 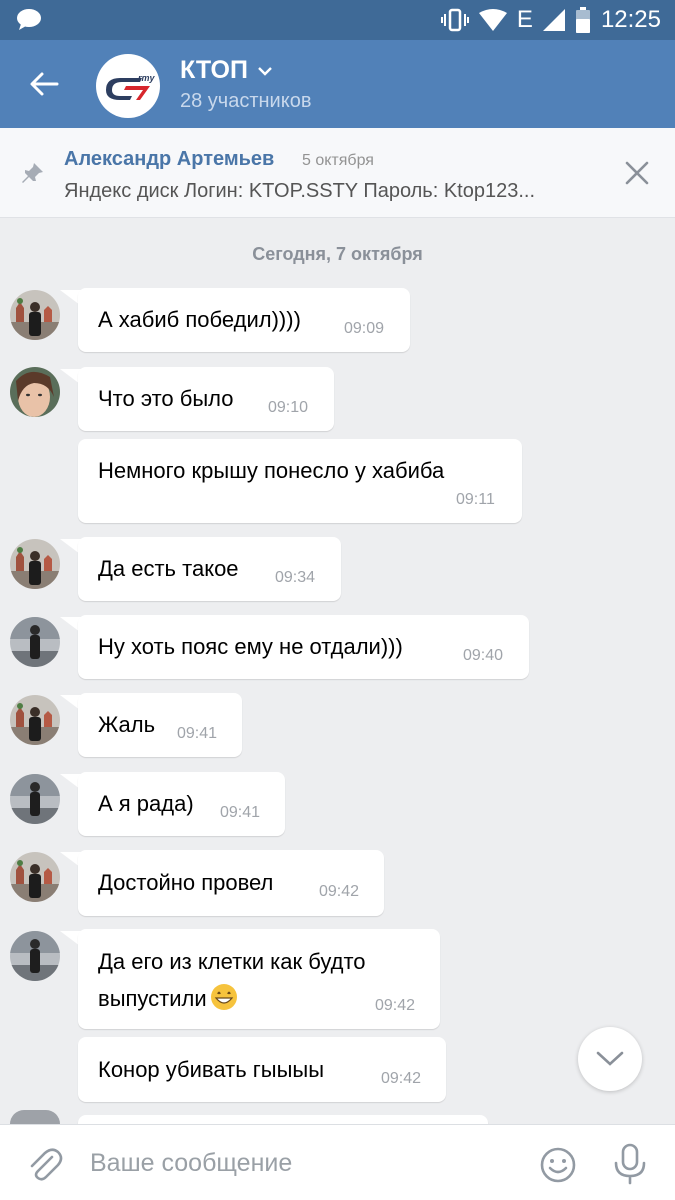 I want to click on message-text: Конор убивать гыыыы, so click(x=211, y=1069).